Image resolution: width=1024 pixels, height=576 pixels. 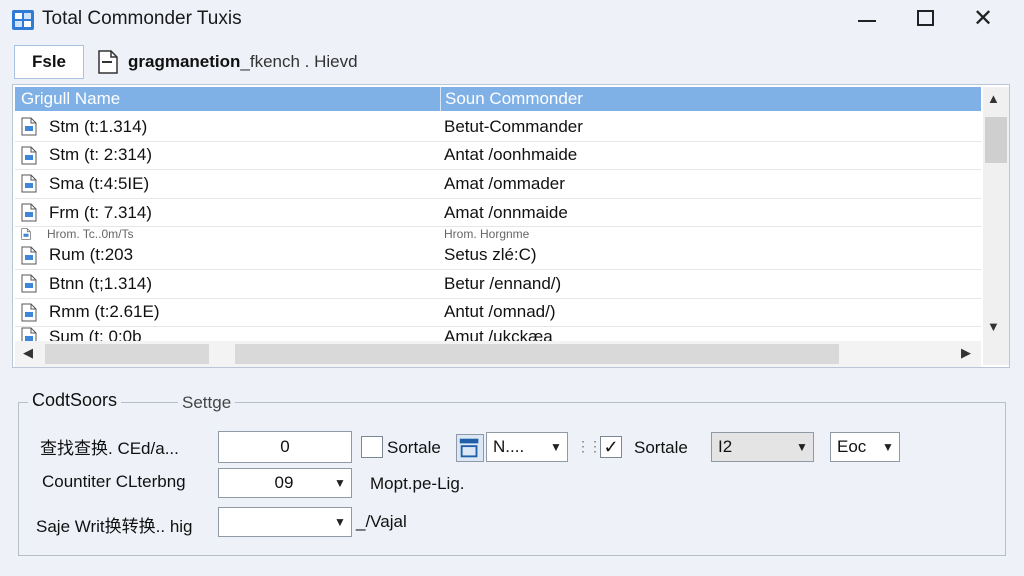 I want to click on table-row: Frm (t: 7.314) Amat /onnmaide, so click(x=498, y=213).